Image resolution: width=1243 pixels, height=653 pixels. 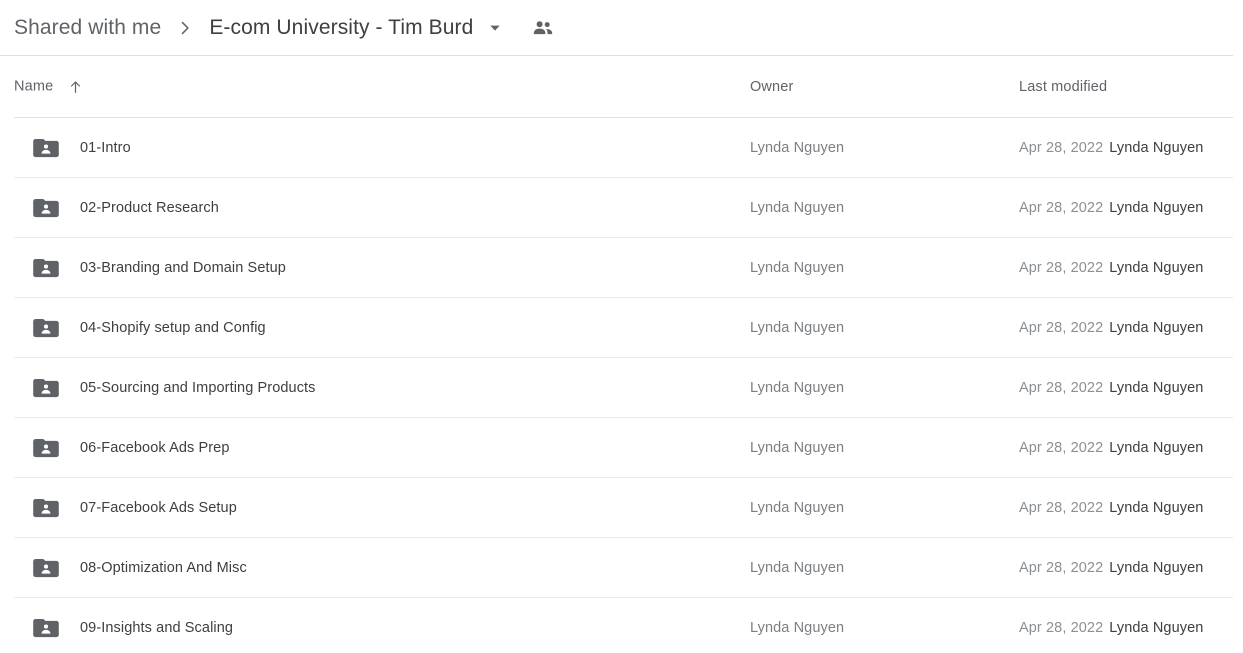 I want to click on column-header-last-modified: Last modified, so click(x=1063, y=87).